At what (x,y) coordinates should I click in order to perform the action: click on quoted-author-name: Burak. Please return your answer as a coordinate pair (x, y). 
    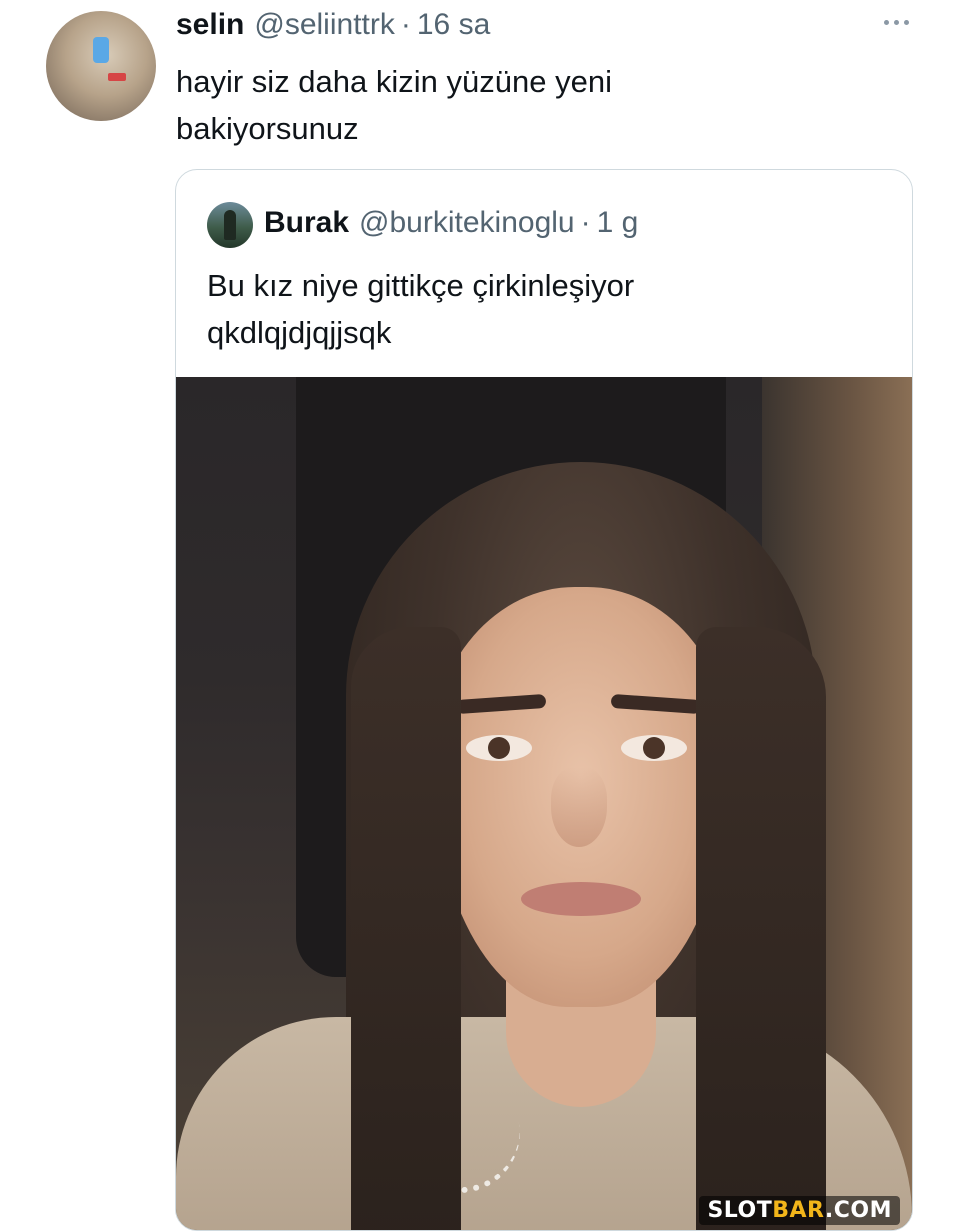
    Looking at the image, I should click on (306, 223).